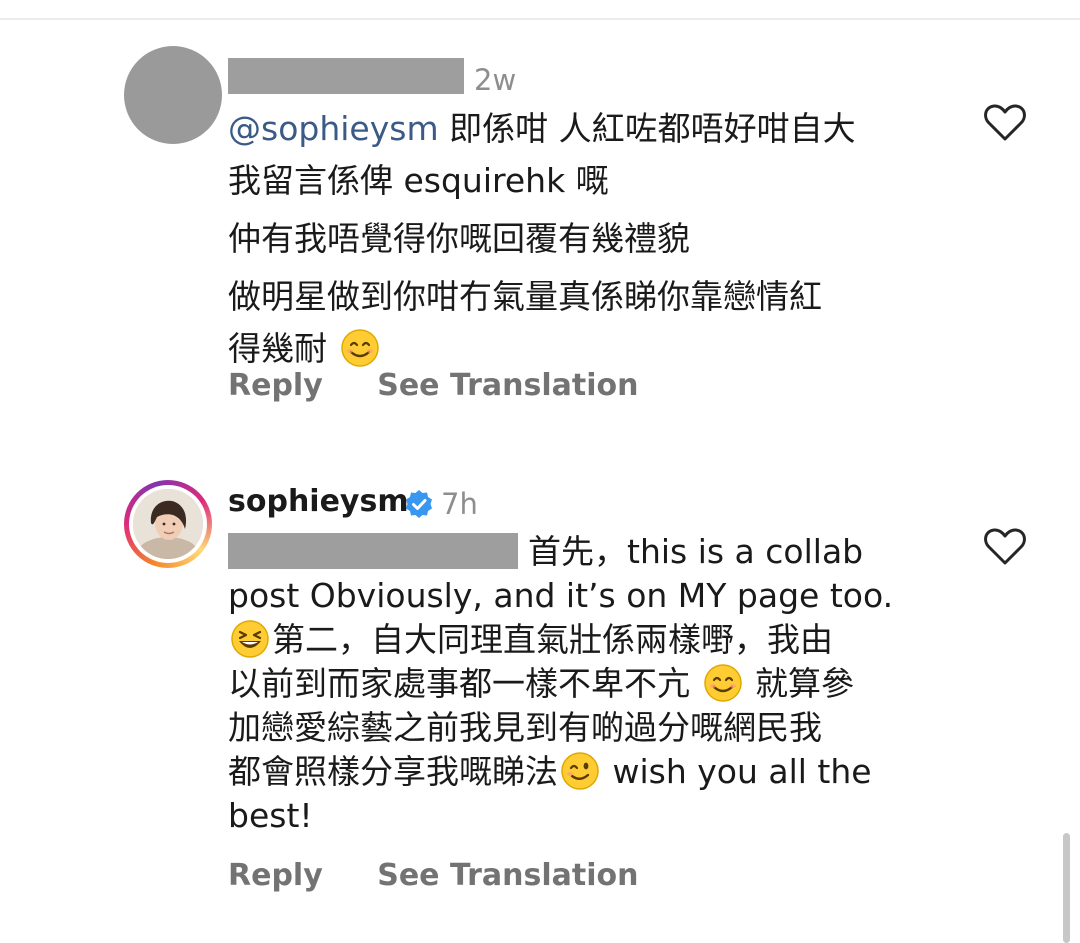 The image size is (1080, 943). I want to click on comment-line: 就算參, so click(804, 683).